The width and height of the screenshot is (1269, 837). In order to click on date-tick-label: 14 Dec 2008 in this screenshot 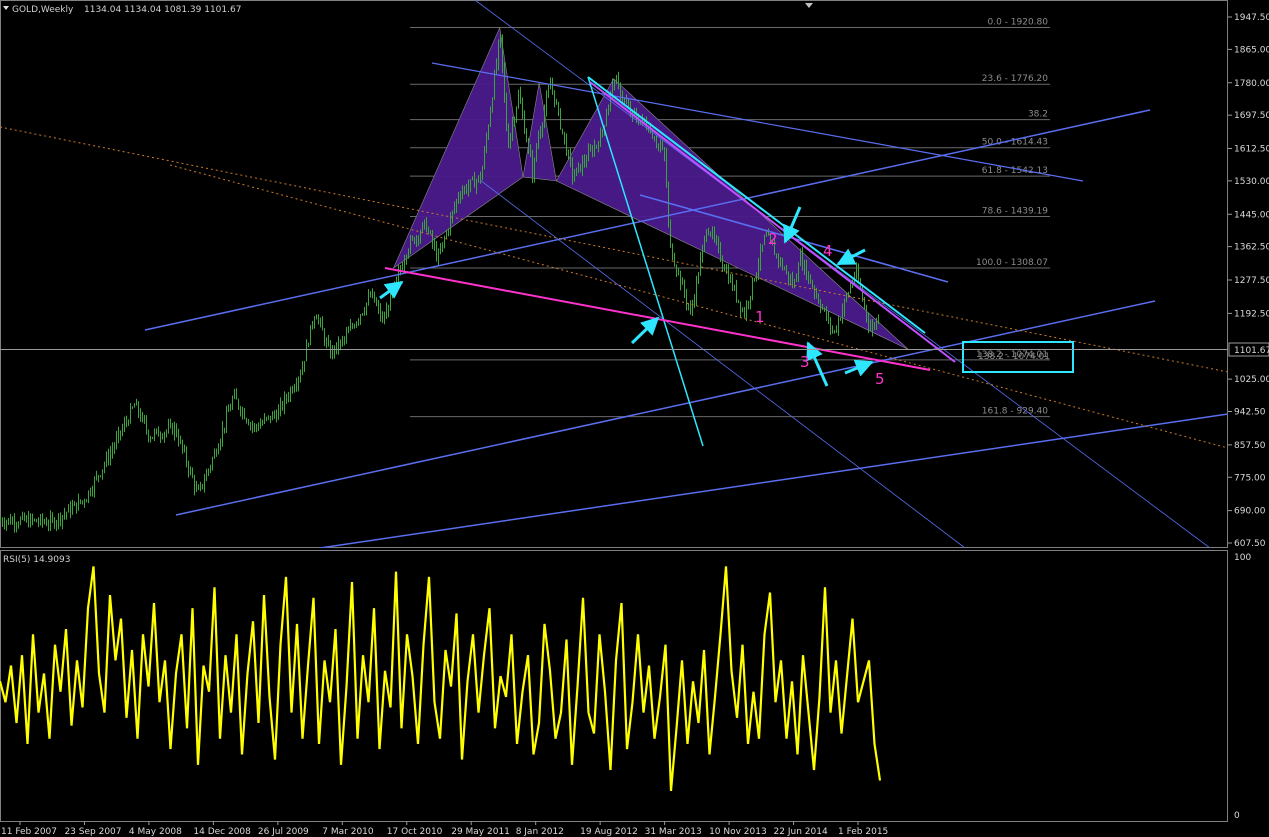, I will do `click(222, 832)`.